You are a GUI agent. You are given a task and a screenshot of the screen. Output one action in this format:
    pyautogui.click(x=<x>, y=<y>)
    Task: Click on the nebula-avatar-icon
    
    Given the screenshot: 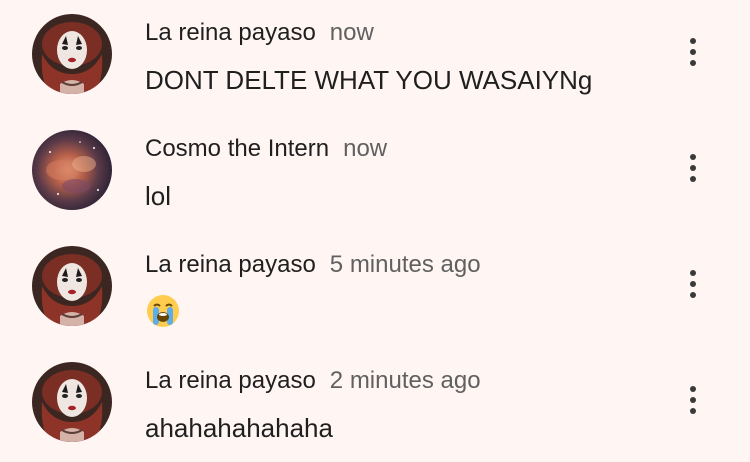 What is the action you would take?
    pyautogui.click(x=72, y=170)
    